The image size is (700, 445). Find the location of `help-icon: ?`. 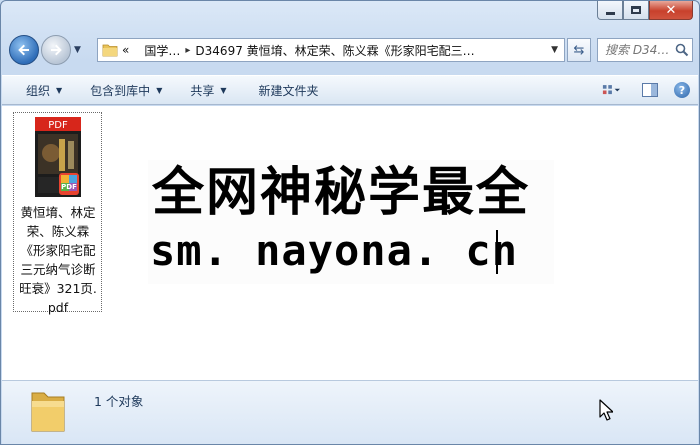

help-icon: ? is located at coordinates (682, 90).